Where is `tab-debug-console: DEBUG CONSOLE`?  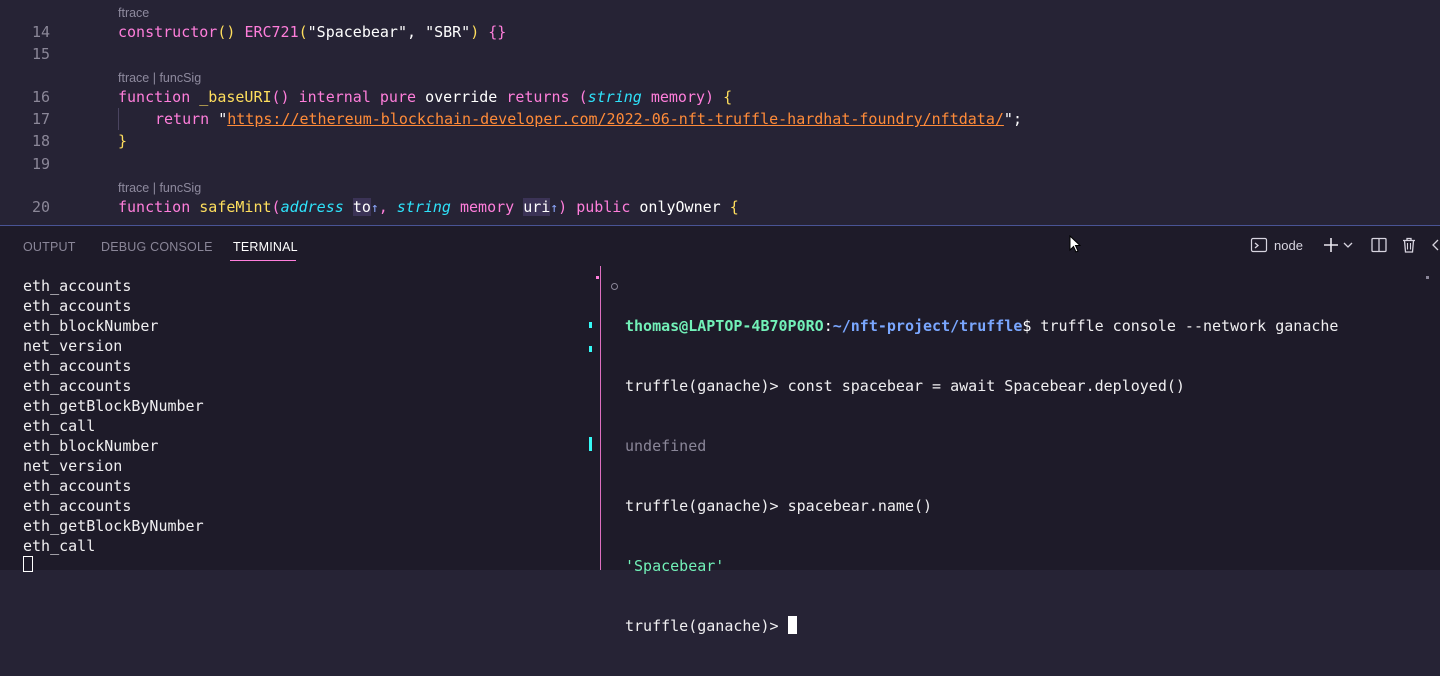
tab-debug-console: DEBUG CONSOLE is located at coordinates (157, 247).